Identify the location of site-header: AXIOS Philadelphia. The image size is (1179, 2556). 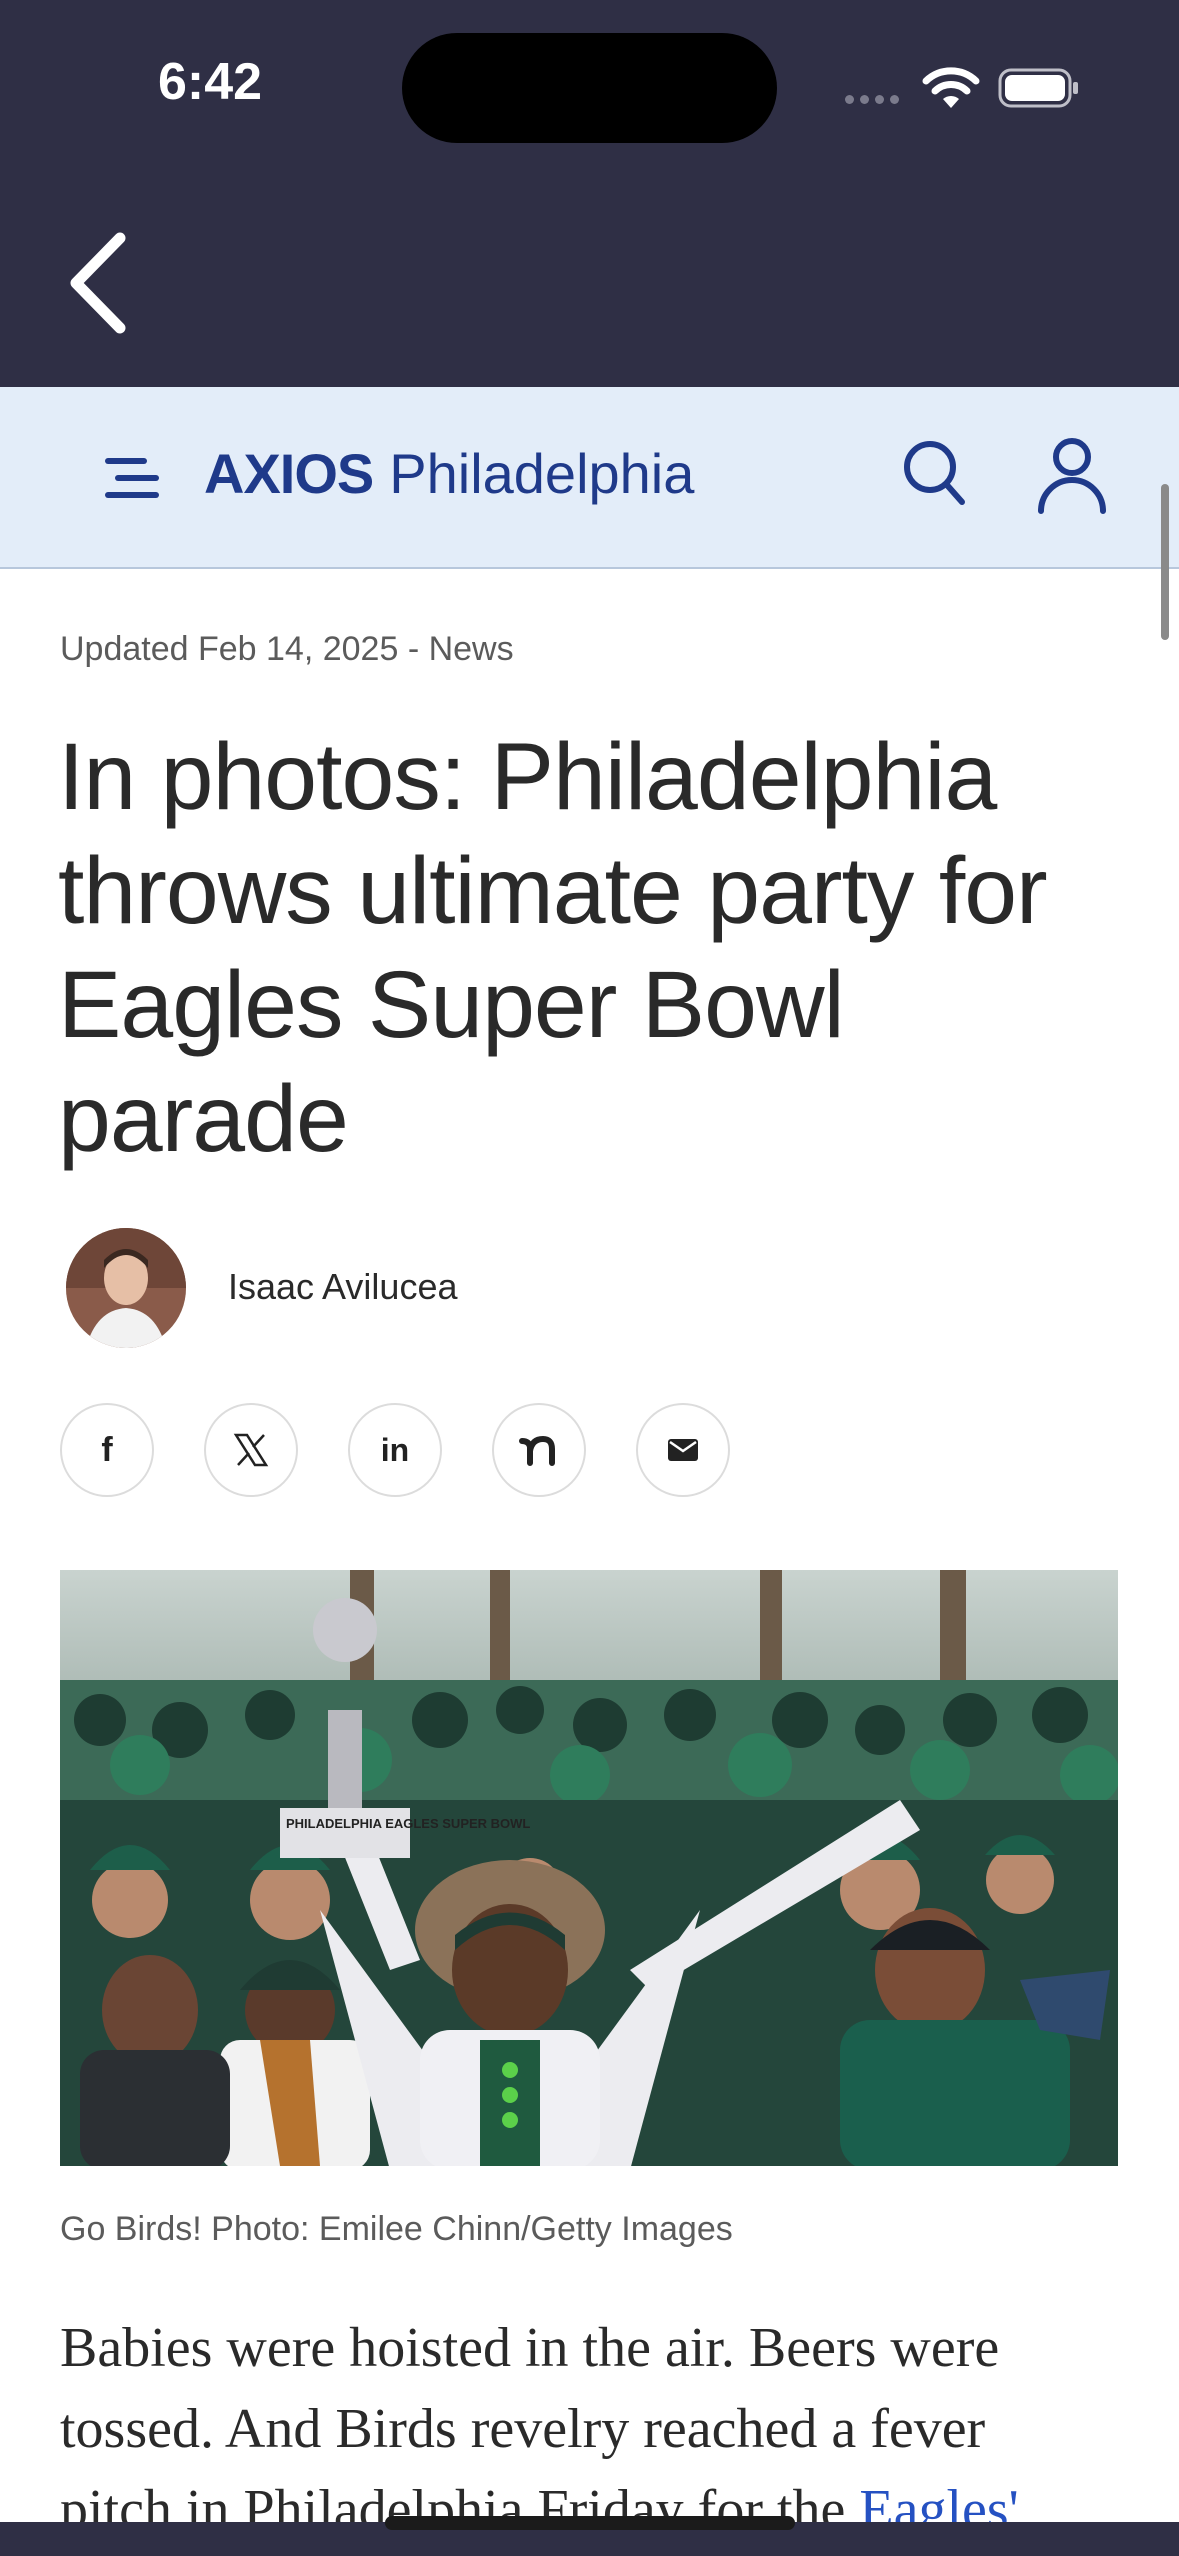
(589, 478).